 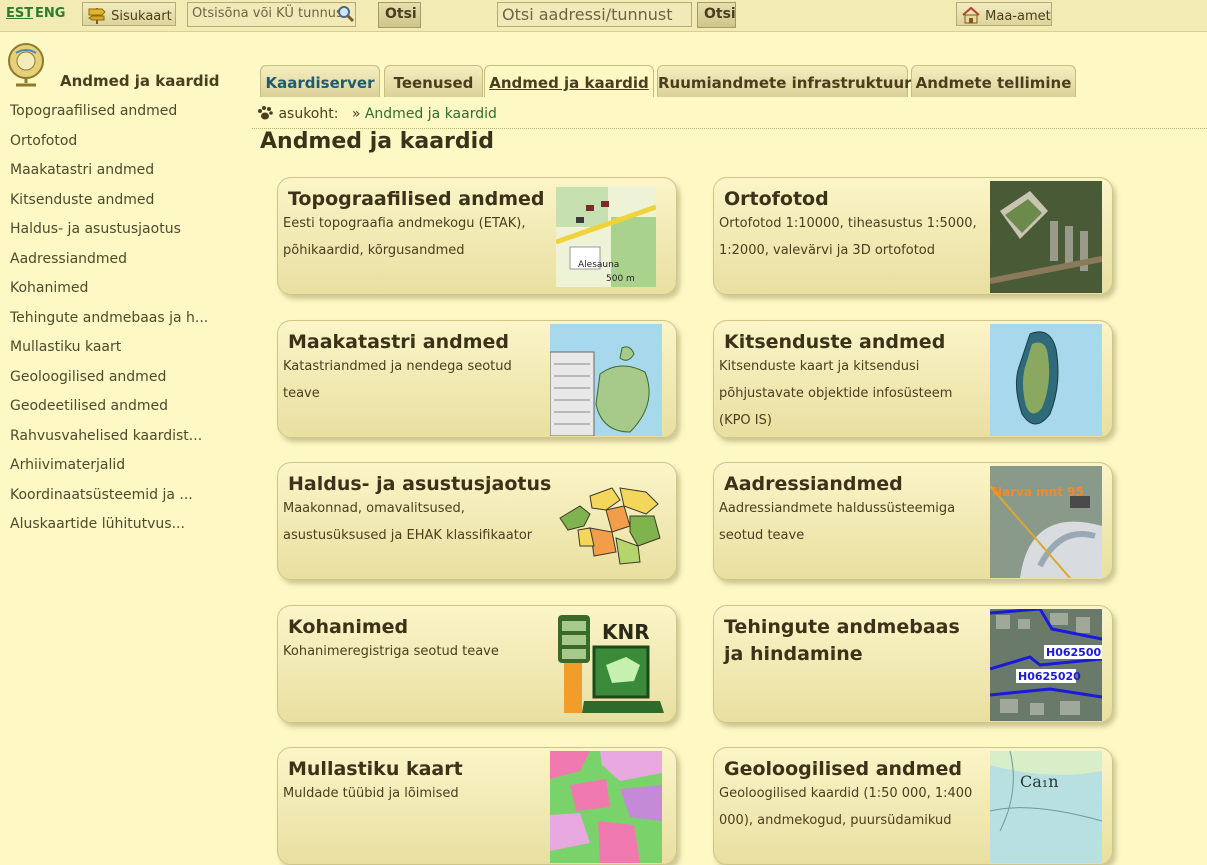 I want to click on lang-est-link: EST, so click(x=19, y=13).